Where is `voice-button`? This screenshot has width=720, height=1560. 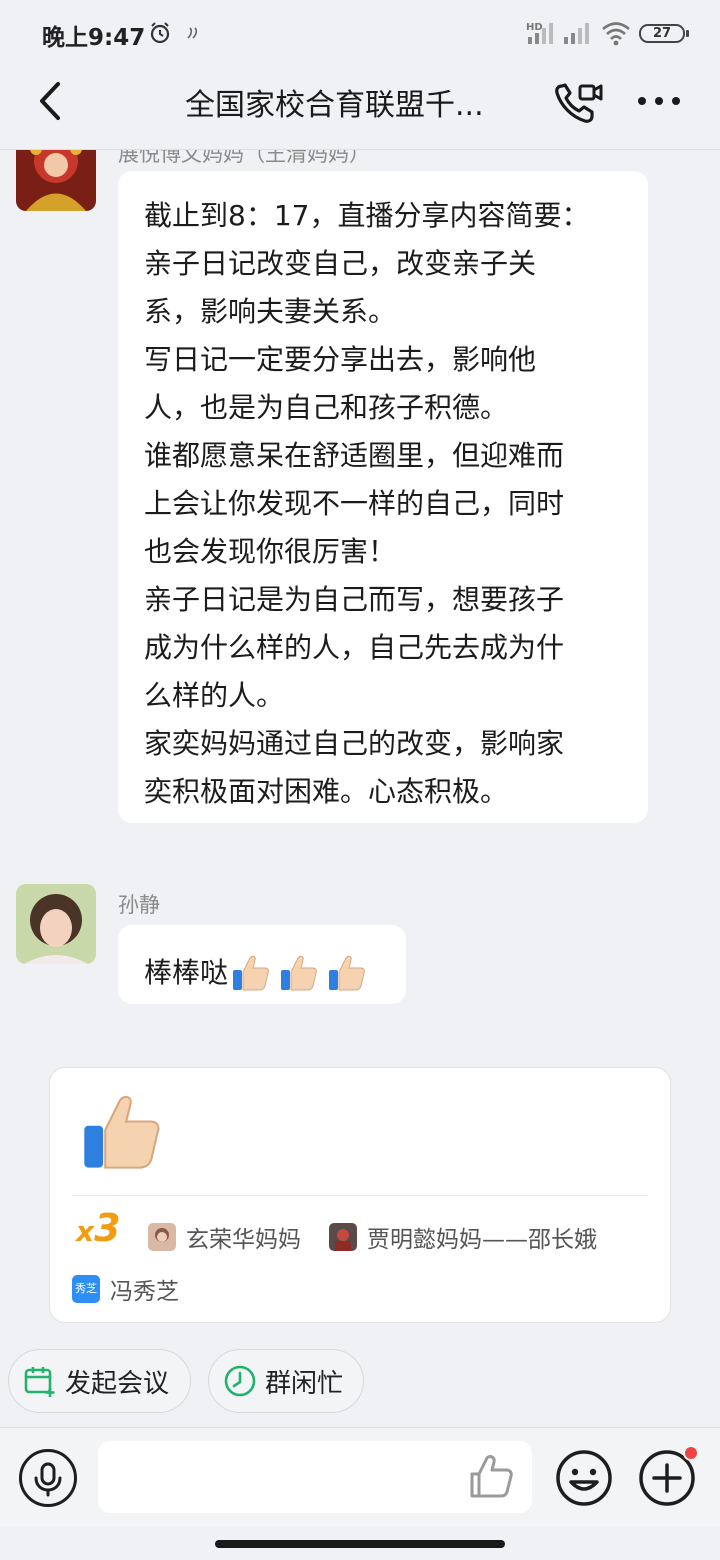 voice-button is located at coordinates (48, 1478).